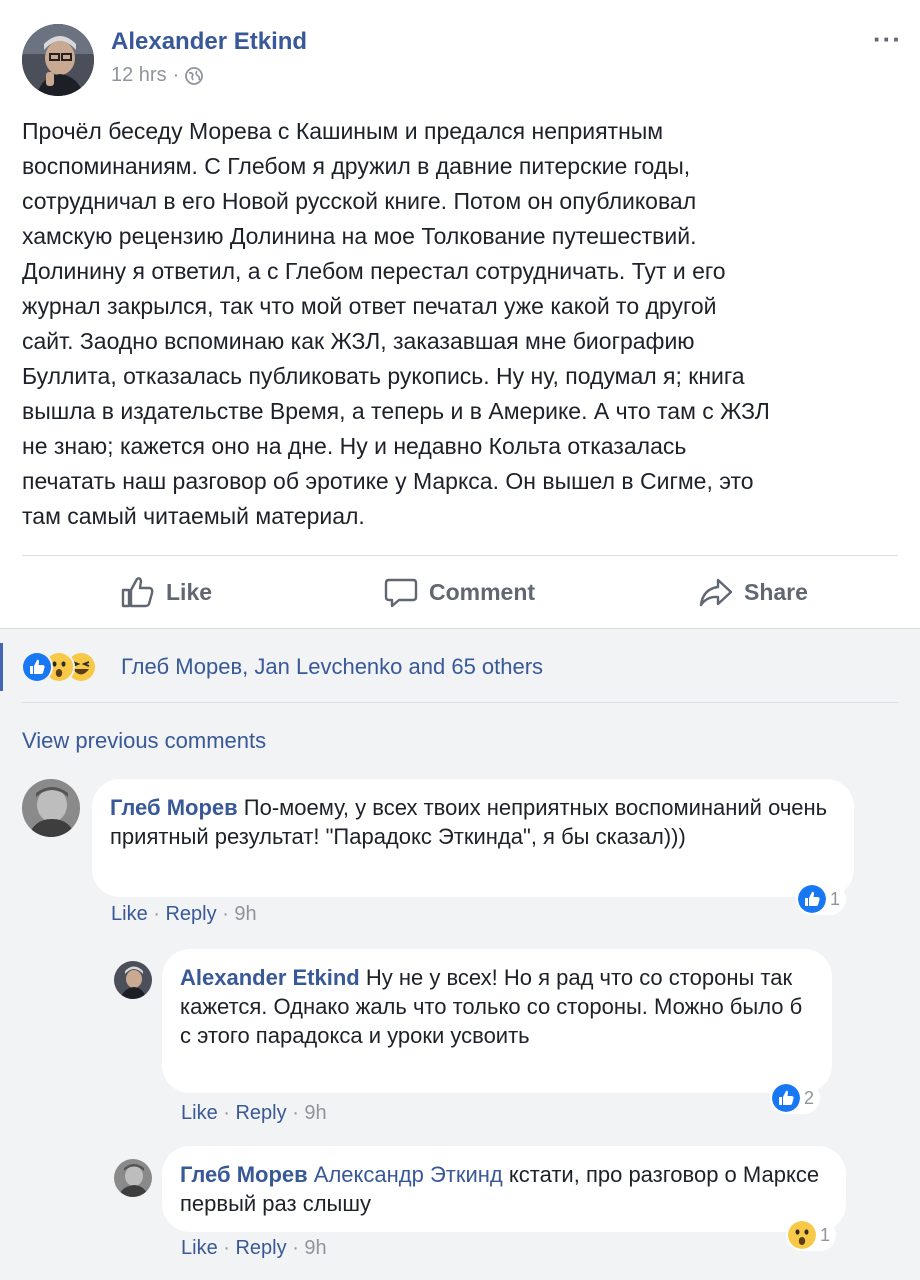  Describe the element at coordinates (209, 42) in the screenshot. I see `author-name: Alexander Etkind` at that location.